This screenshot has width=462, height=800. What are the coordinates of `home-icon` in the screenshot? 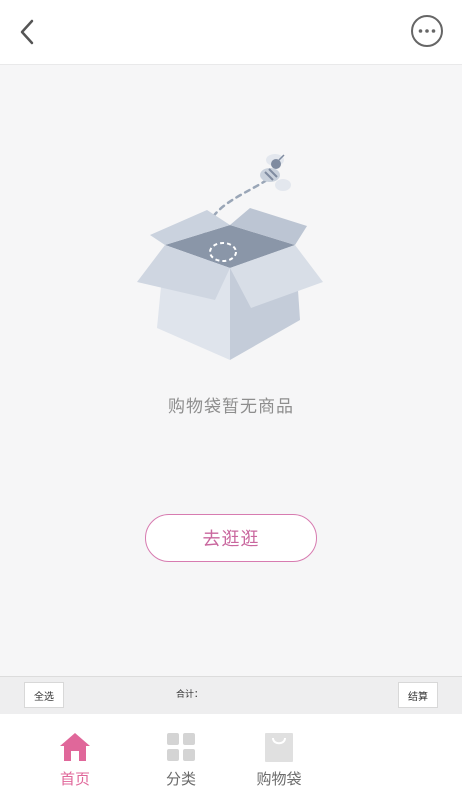 It's located at (75, 747).